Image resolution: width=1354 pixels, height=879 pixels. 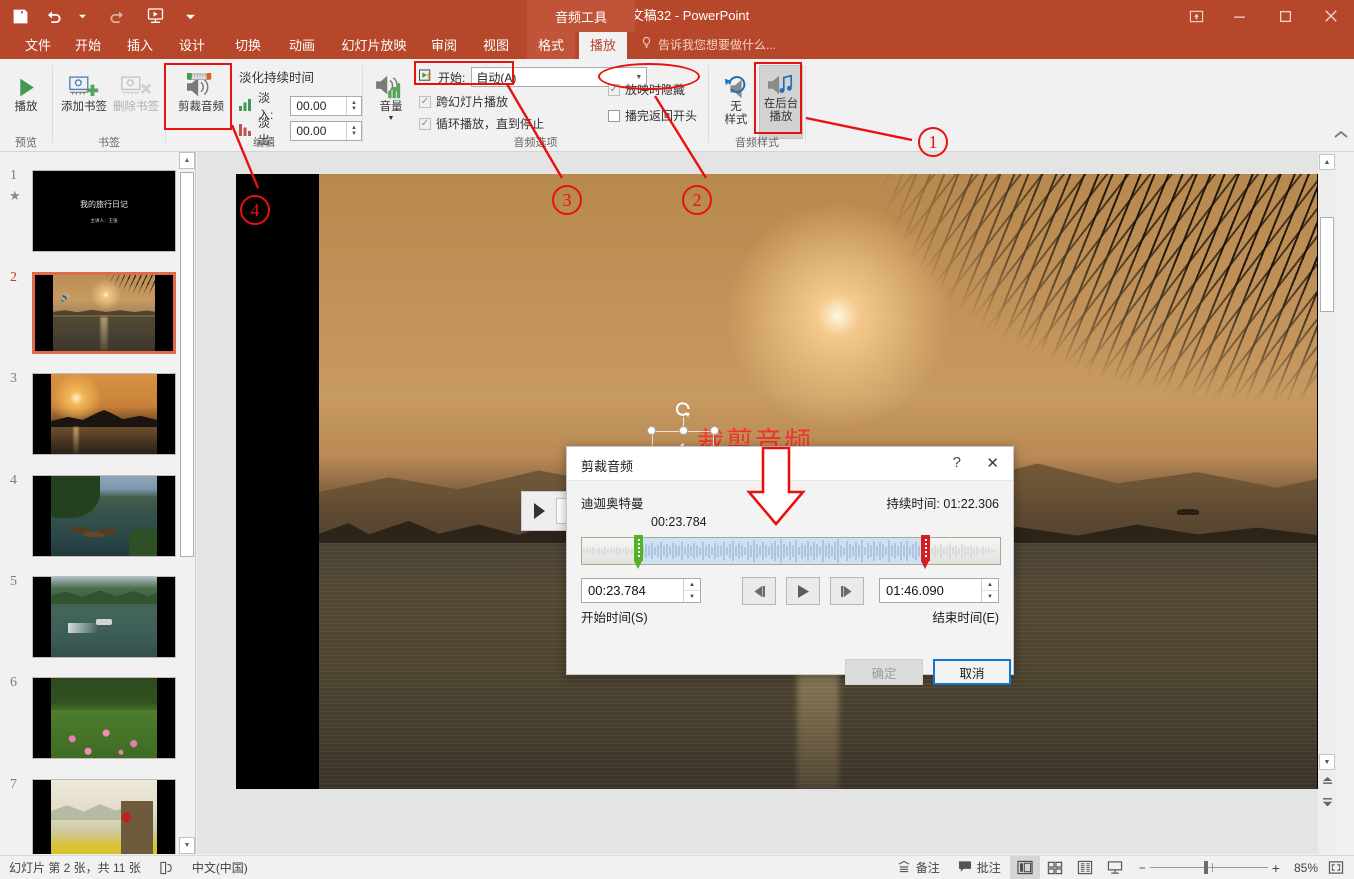 What do you see at coordinates (551, 45) in the screenshot?
I see `tab-format: 格式` at bounding box center [551, 45].